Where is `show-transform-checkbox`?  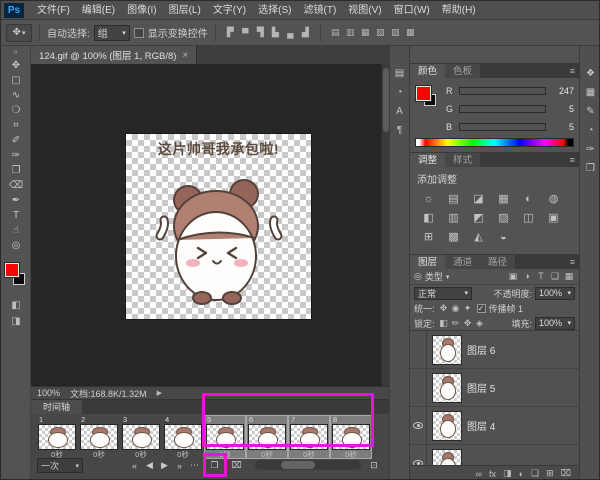
show-transform-checkbox is located at coordinates (138, 32).